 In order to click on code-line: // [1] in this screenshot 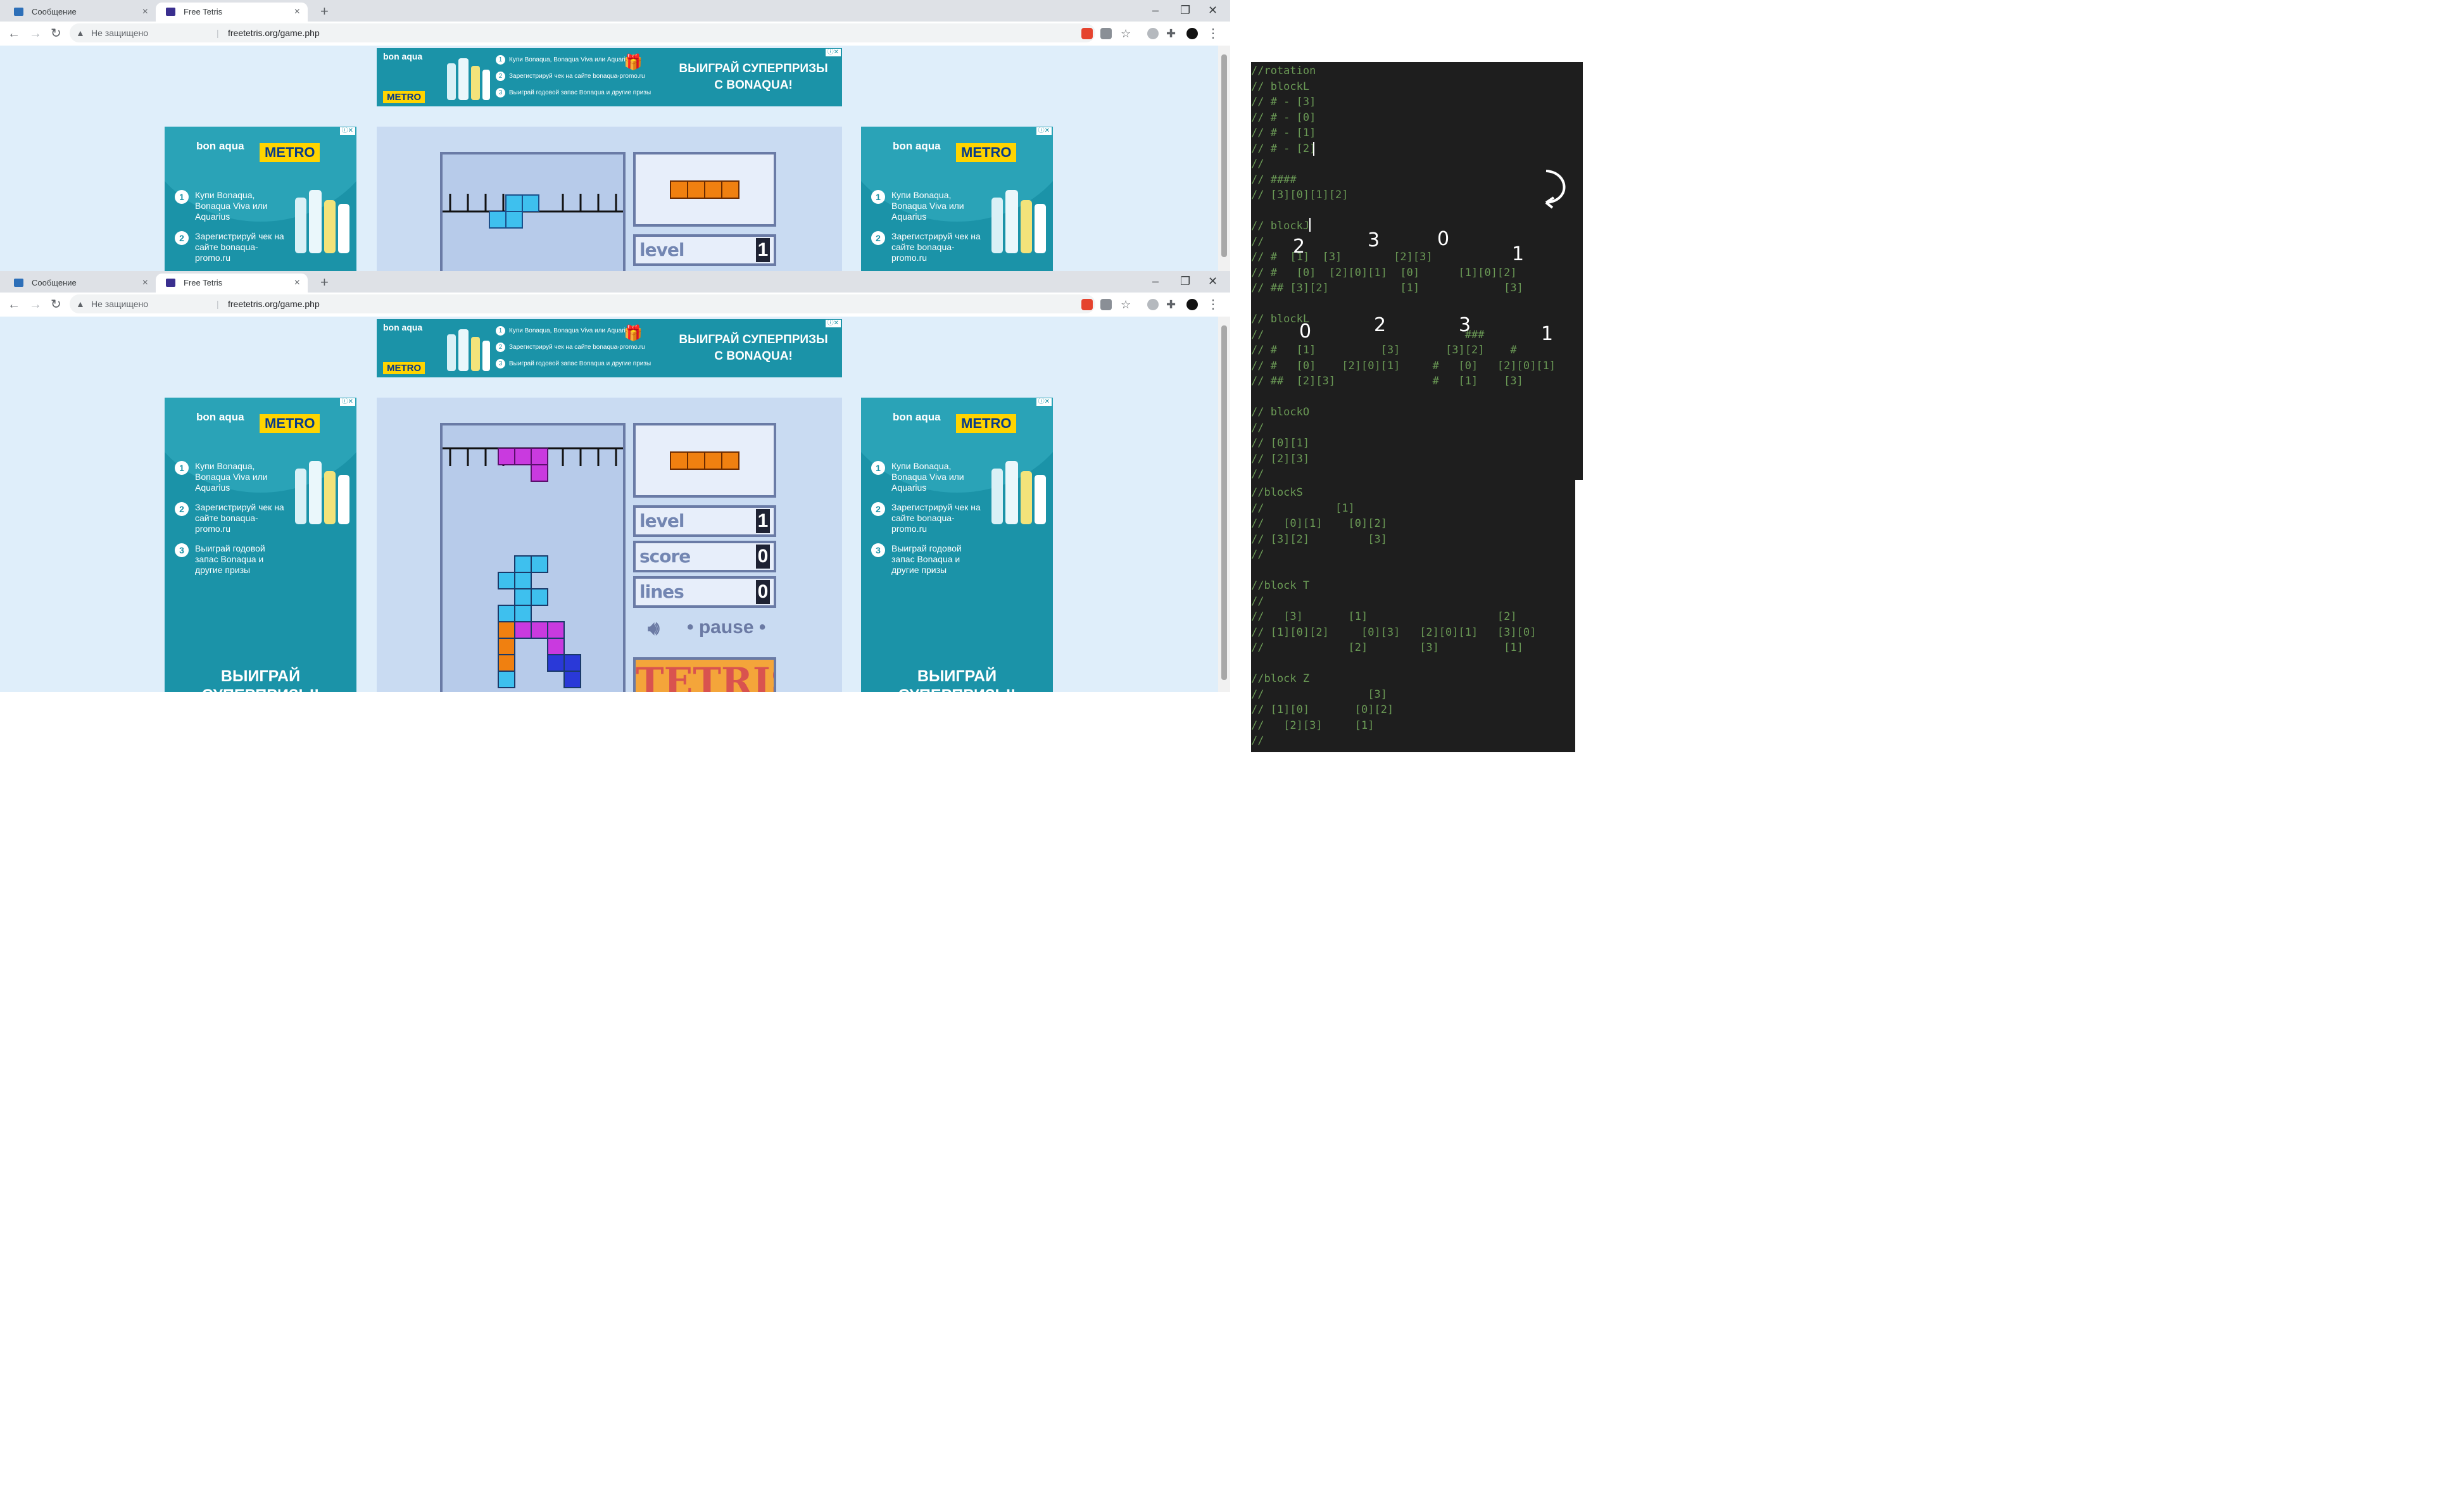, I will do `click(1419, 509)`.